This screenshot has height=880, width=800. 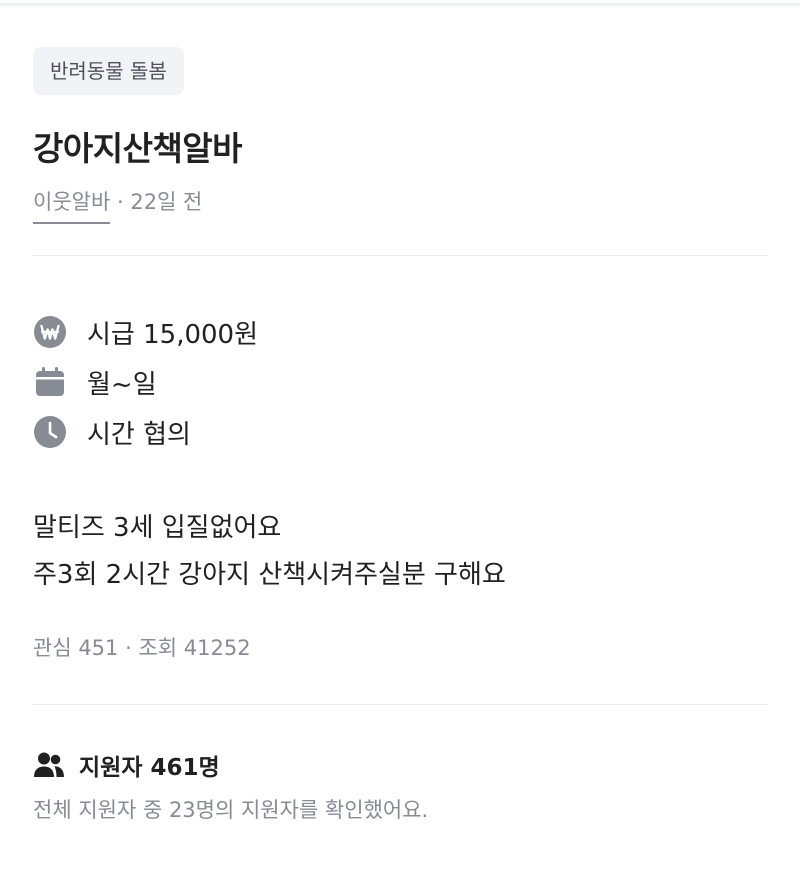 I want to click on posted-time: 22일 전, so click(x=166, y=202).